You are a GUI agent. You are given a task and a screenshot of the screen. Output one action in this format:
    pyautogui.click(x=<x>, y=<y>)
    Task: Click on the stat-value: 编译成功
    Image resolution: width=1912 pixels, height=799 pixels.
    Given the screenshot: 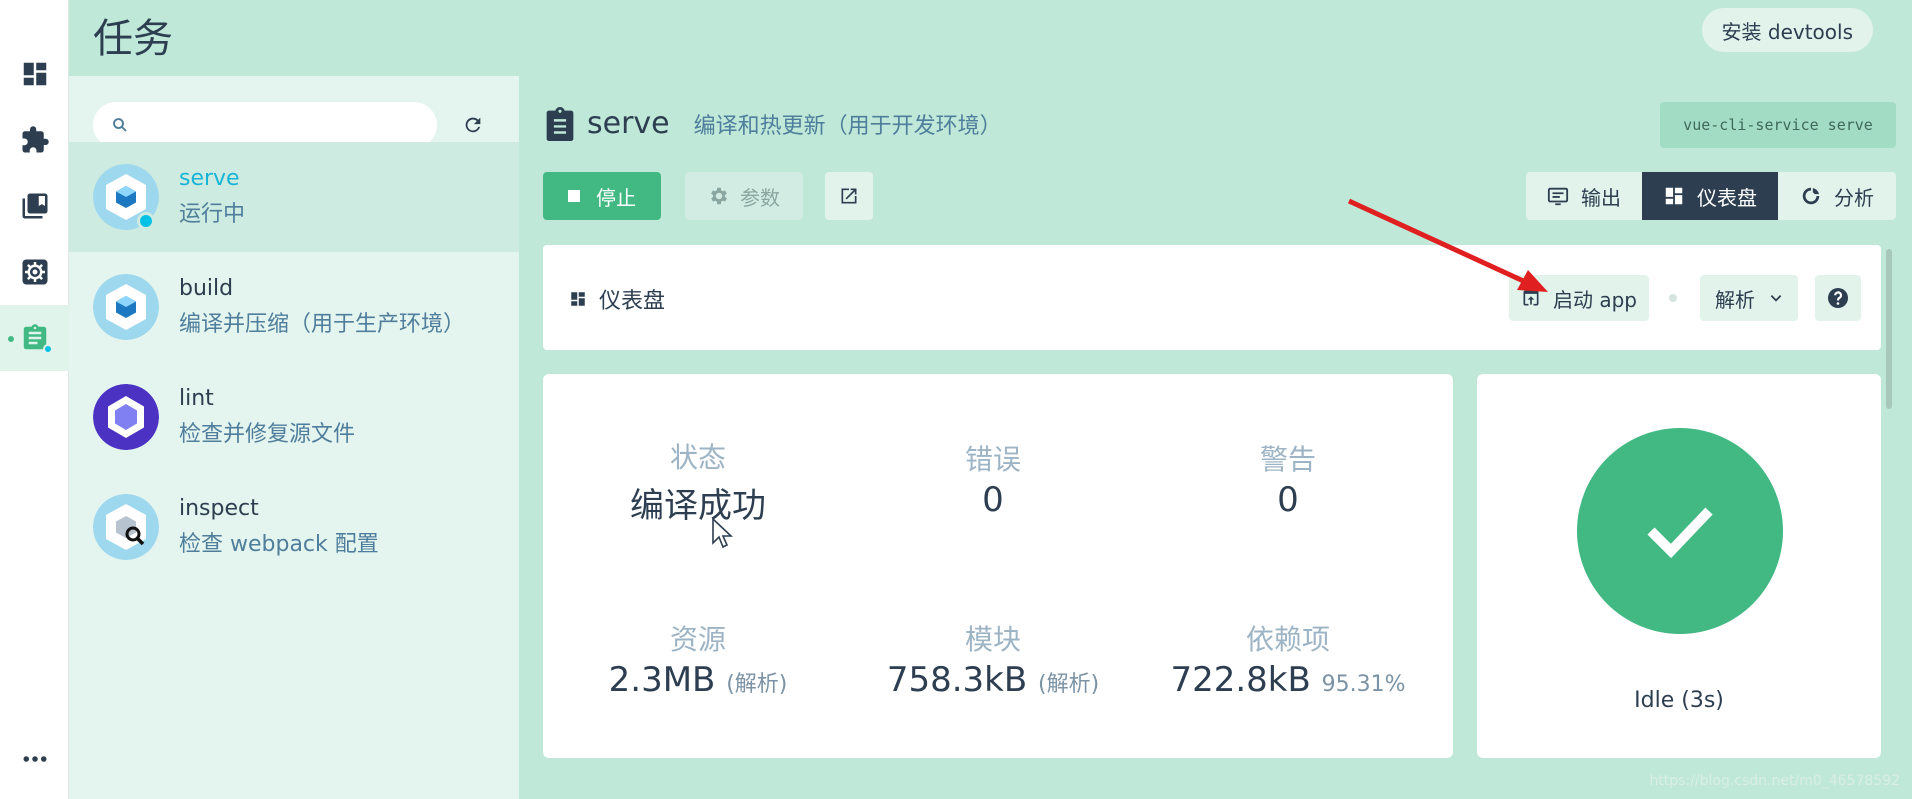 What is the action you would take?
    pyautogui.click(x=698, y=506)
    